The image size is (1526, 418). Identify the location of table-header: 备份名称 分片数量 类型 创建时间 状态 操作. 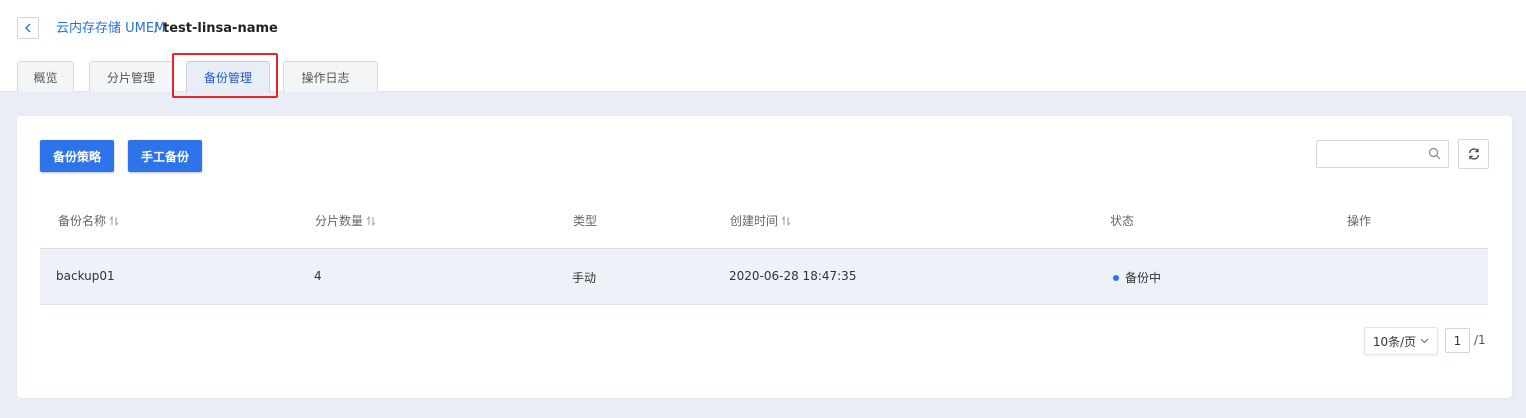
(764, 222).